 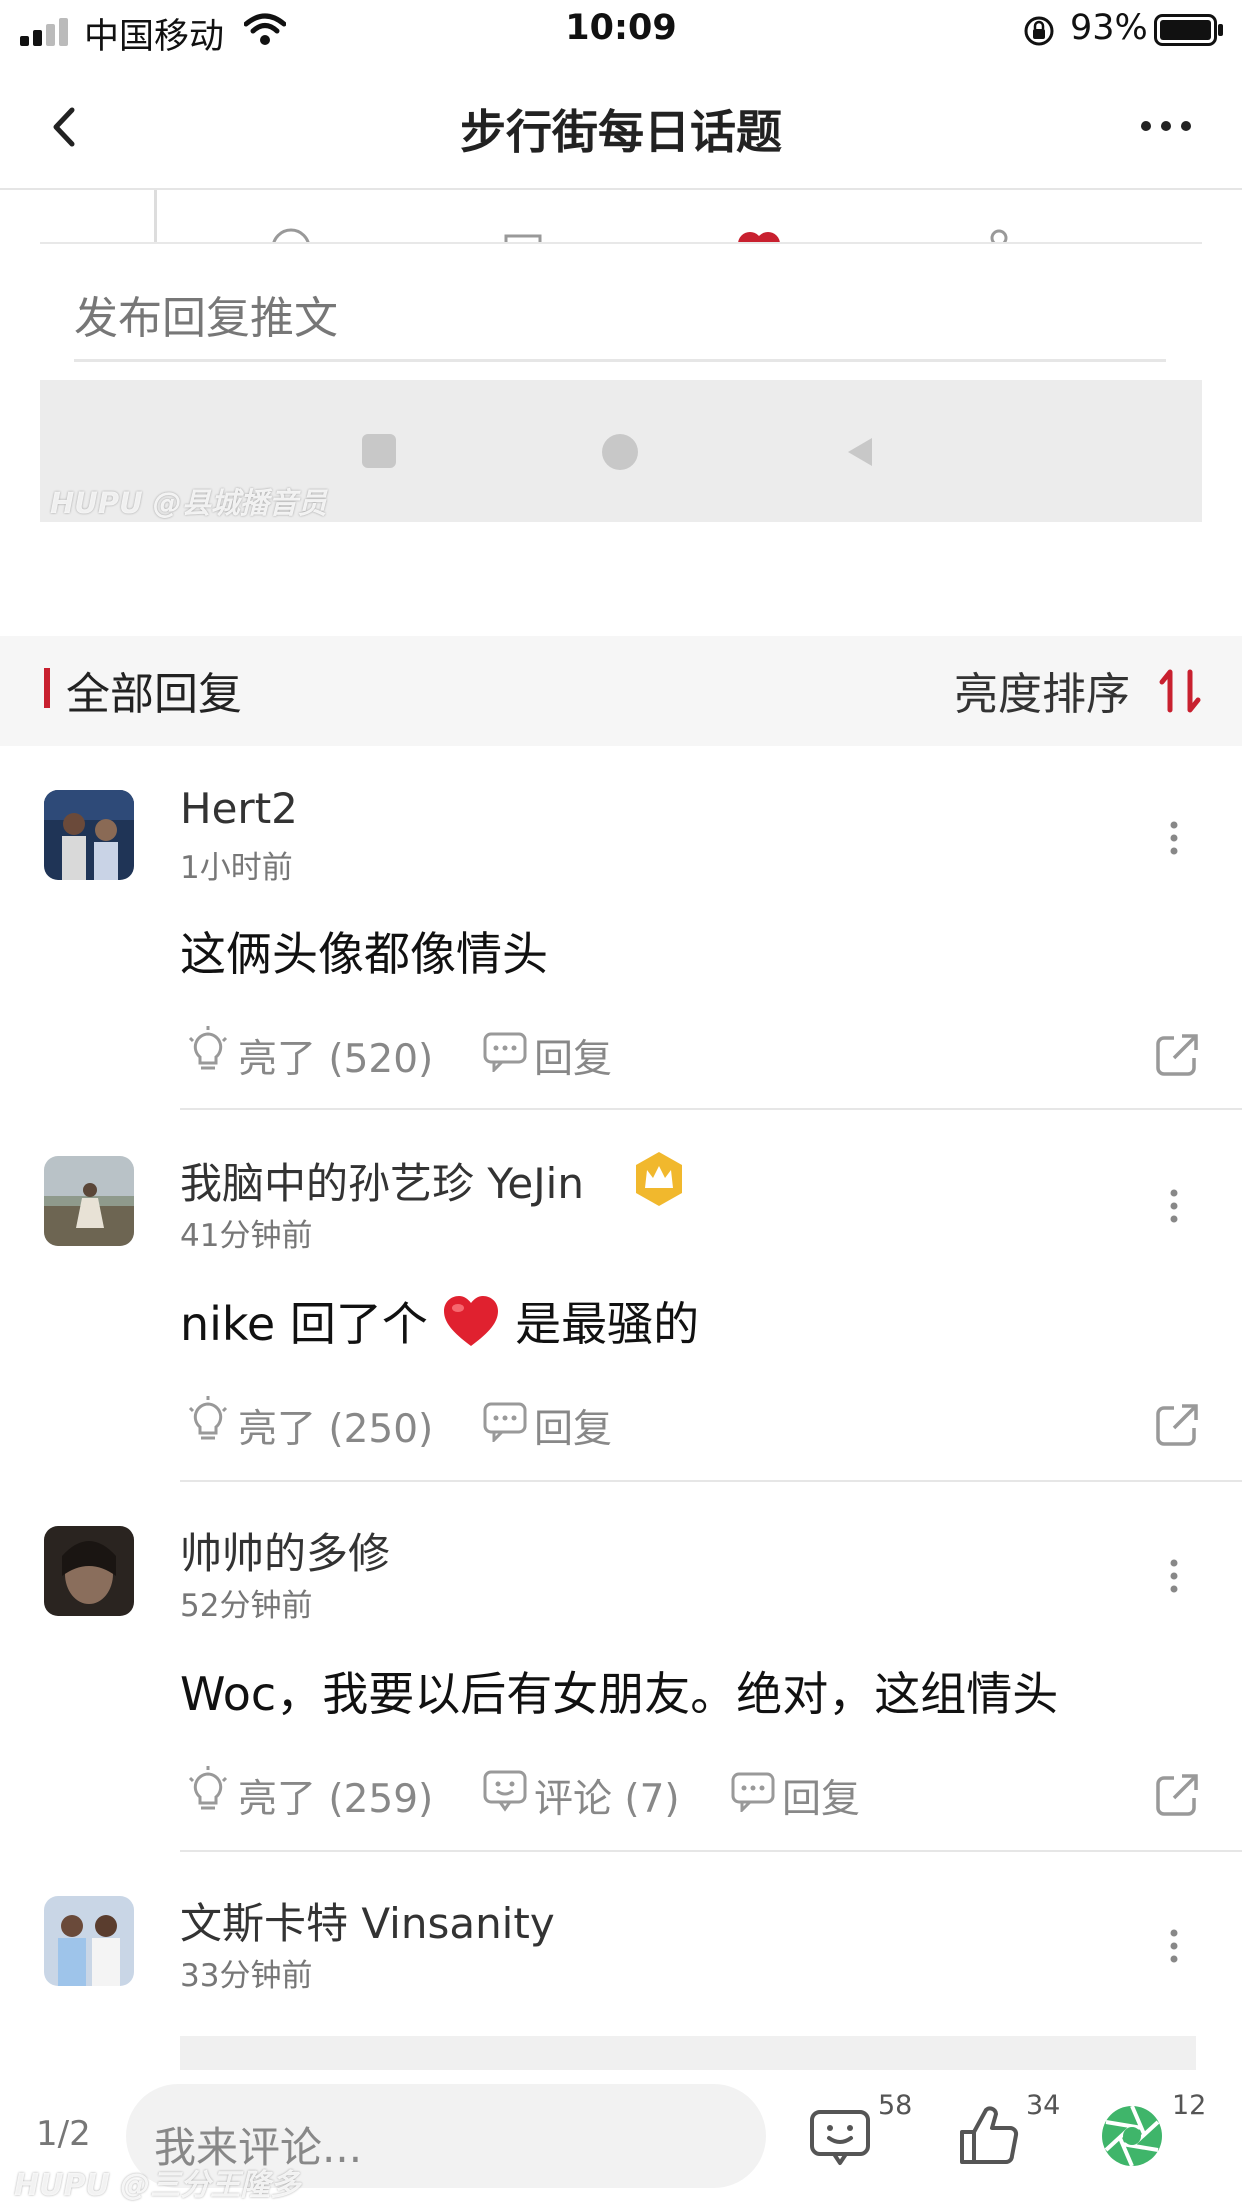 What do you see at coordinates (621, 691) in the screenshot?
I see `replies-section-header: 全部回复 亮度排序` at bounding box center [621, 691].